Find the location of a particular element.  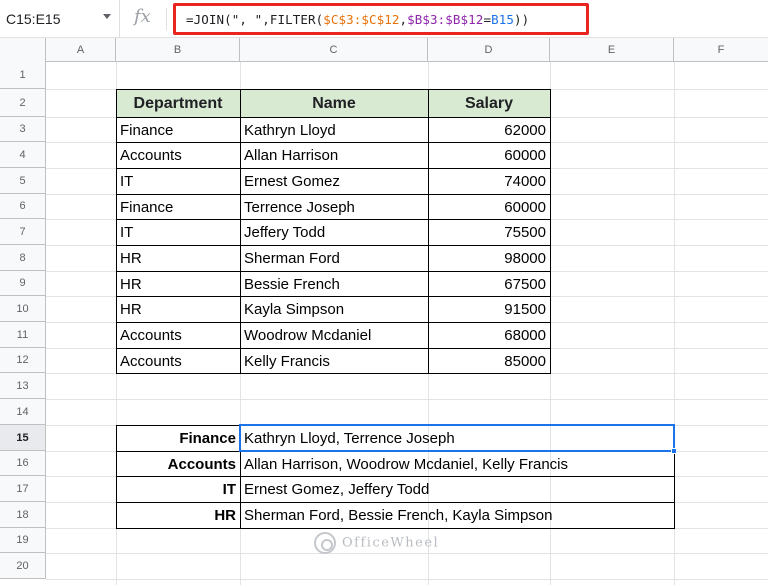

joined-names-cell: Ernest Gomez, Jeffery Todd is located at coordinates (457, 489).